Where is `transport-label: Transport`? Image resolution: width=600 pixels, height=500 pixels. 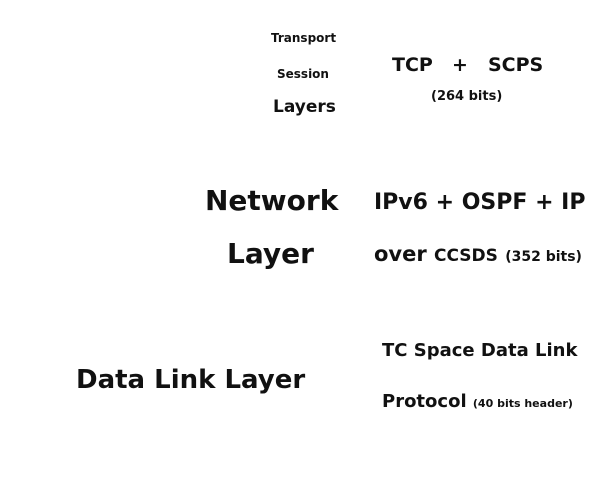
transport-label: Transport is located at coordinates (304, 38).